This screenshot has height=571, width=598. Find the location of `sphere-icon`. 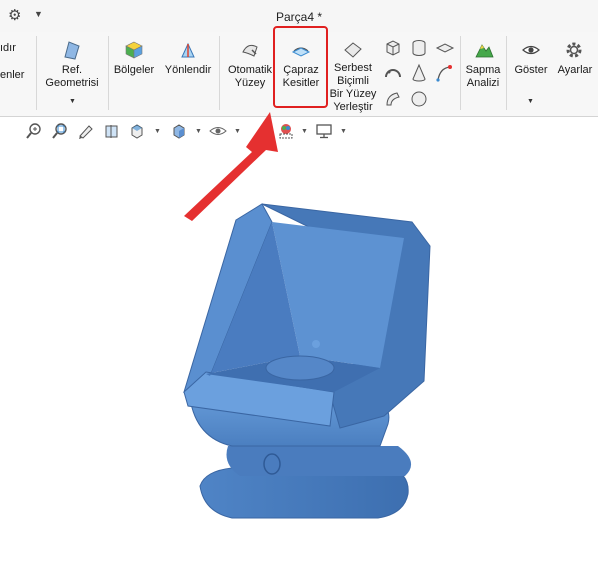

sphere-icon is located at coordinates (419, 99).